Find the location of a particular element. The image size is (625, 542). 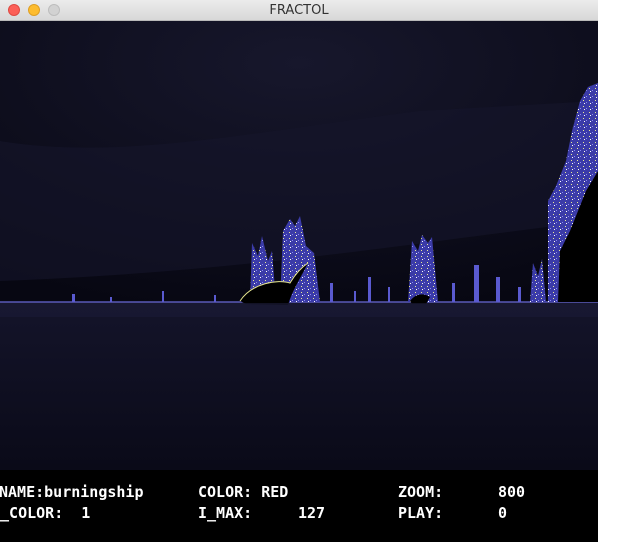

m-color: M_COLOR: 1 is located at coordinates (45, 513).